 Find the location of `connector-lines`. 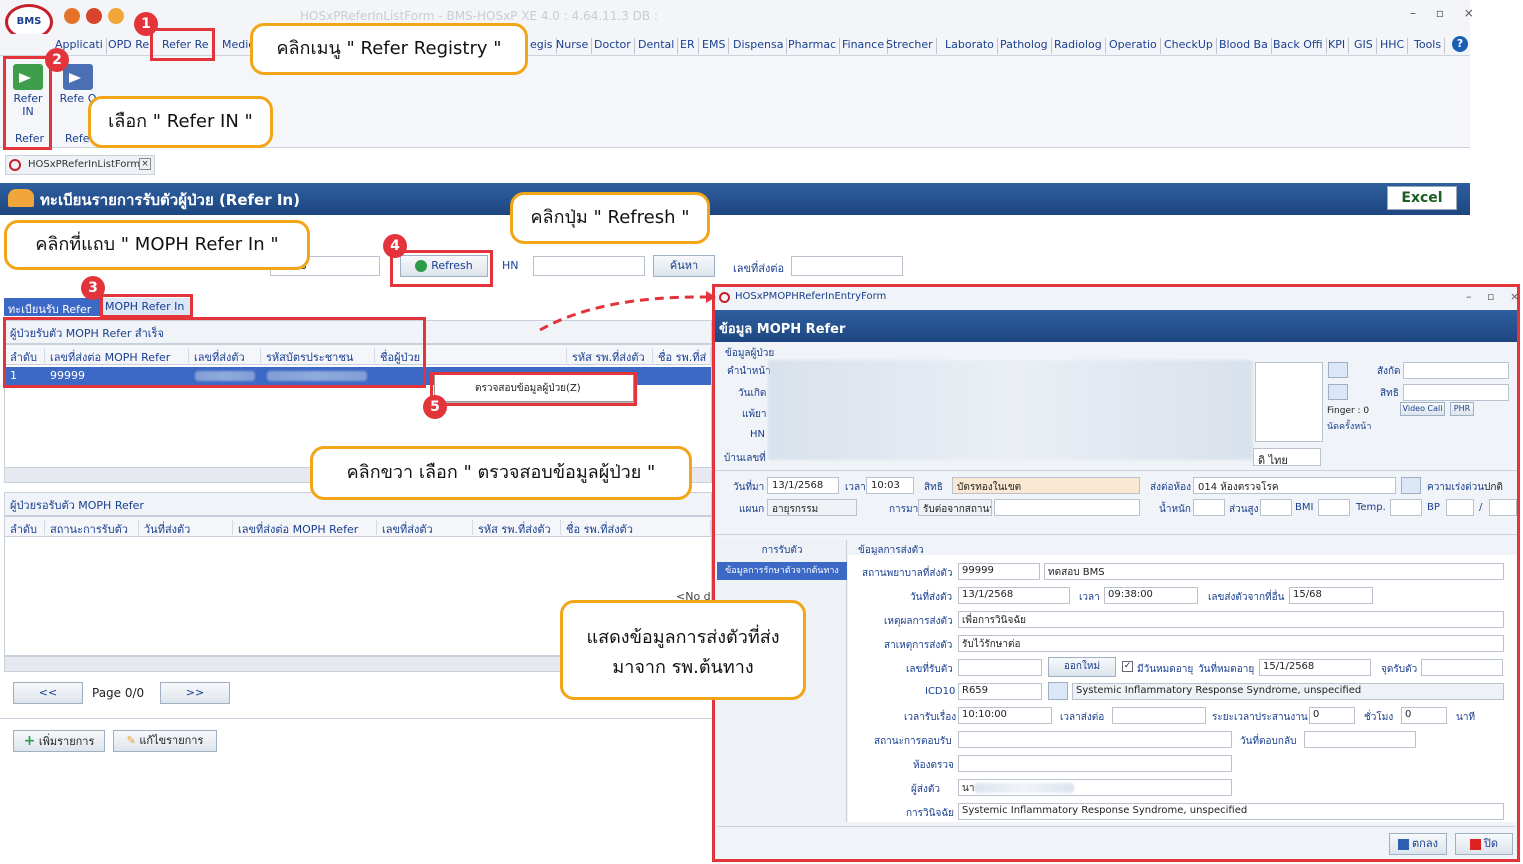

connector-lines is located at coordinates (627, 311).